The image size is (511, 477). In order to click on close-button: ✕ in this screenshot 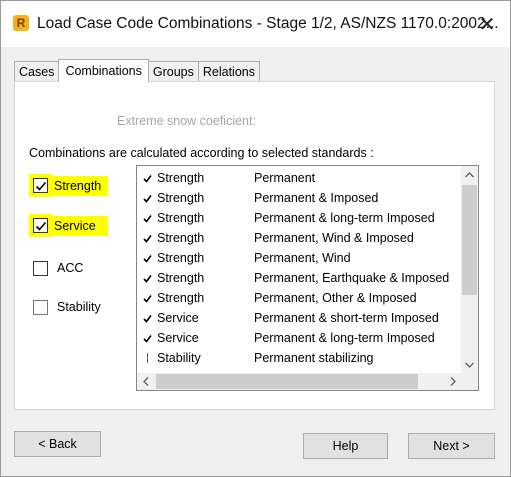, I will do `click(487, 24)`.